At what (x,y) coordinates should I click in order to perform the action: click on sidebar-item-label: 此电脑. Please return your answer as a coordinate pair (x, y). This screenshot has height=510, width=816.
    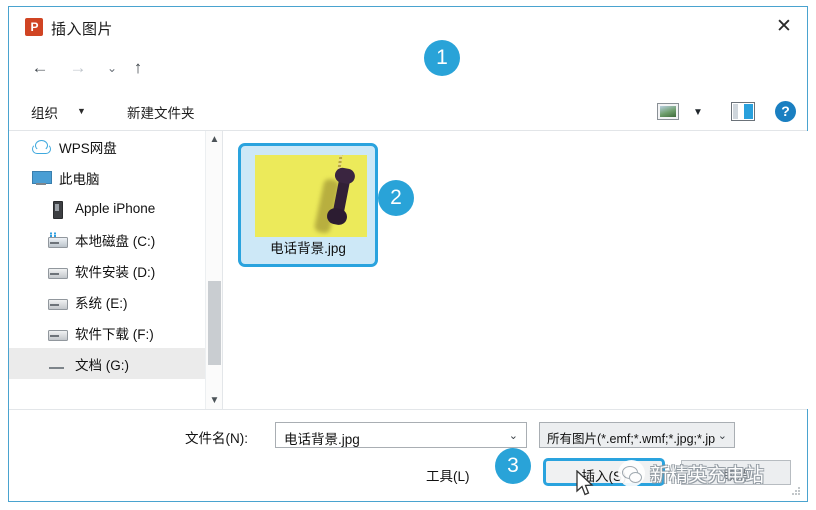
    Looking at the image, I should click on (79, 179).